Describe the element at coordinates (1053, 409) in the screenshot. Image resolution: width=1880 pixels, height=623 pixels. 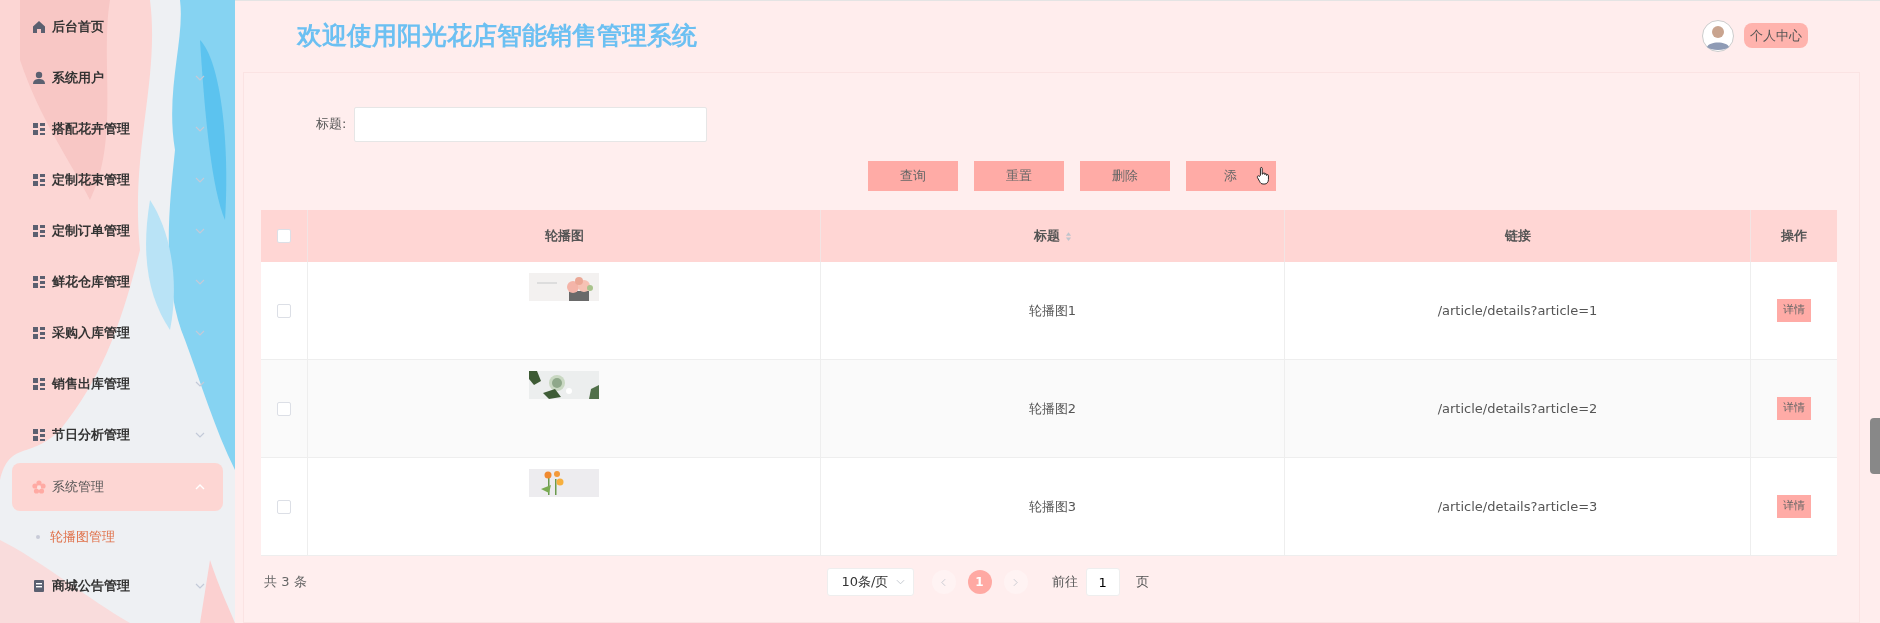
I see `table-cell: 轮播图2` at that location.